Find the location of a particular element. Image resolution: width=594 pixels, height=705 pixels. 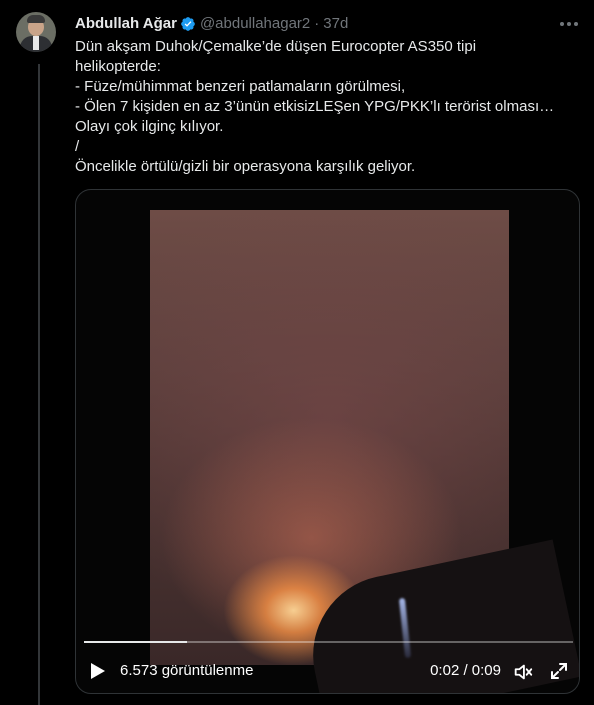

tweet-text-line: helikopterde: is located at coordinates (118, 66).